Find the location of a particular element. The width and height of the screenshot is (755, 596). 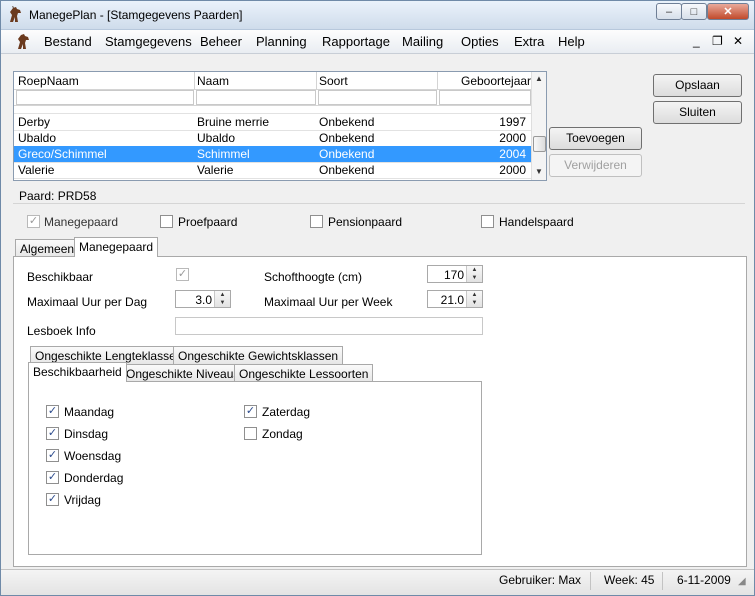

menu-stamgegevens: Stamgegevens is located at coordinates (148, 41).